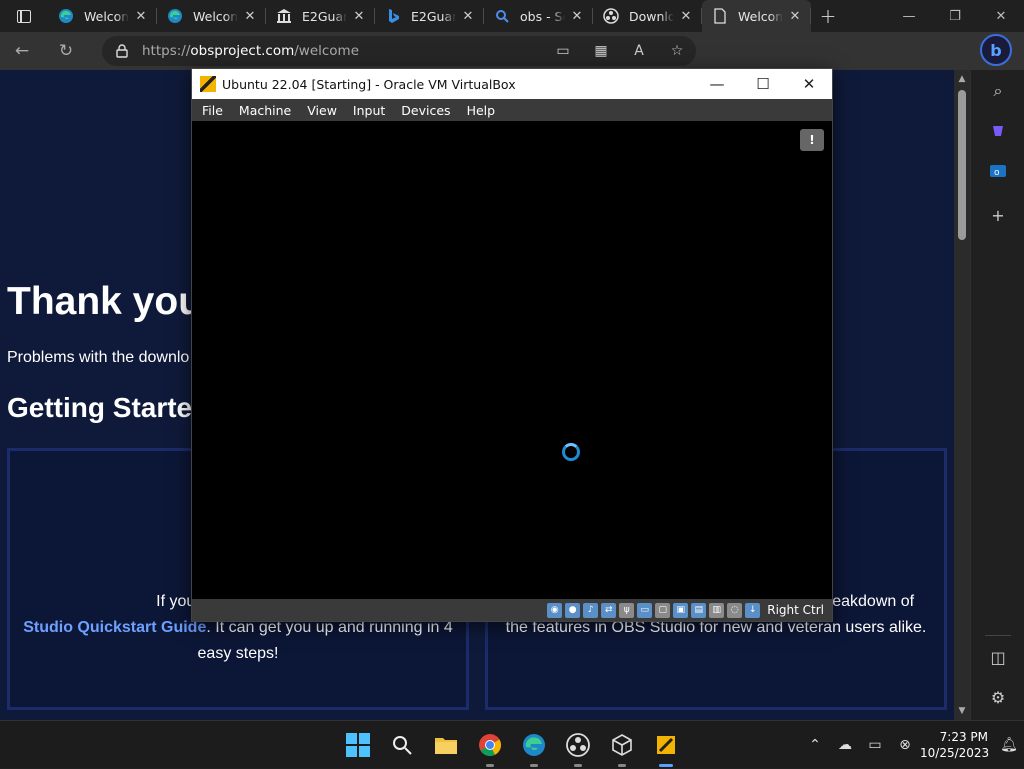 This screenshot has width=1024, height=769. What do you see at coordinates (105, 301) in the screenshot?
I see `page-title: Thank you` at bounding box center [105, 301].